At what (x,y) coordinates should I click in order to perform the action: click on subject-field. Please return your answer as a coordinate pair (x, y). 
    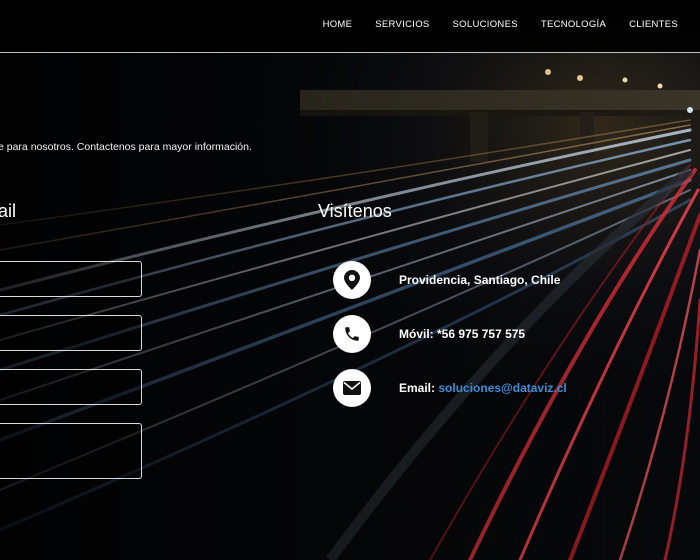
    Looking at the image, I should click on (71, 387).